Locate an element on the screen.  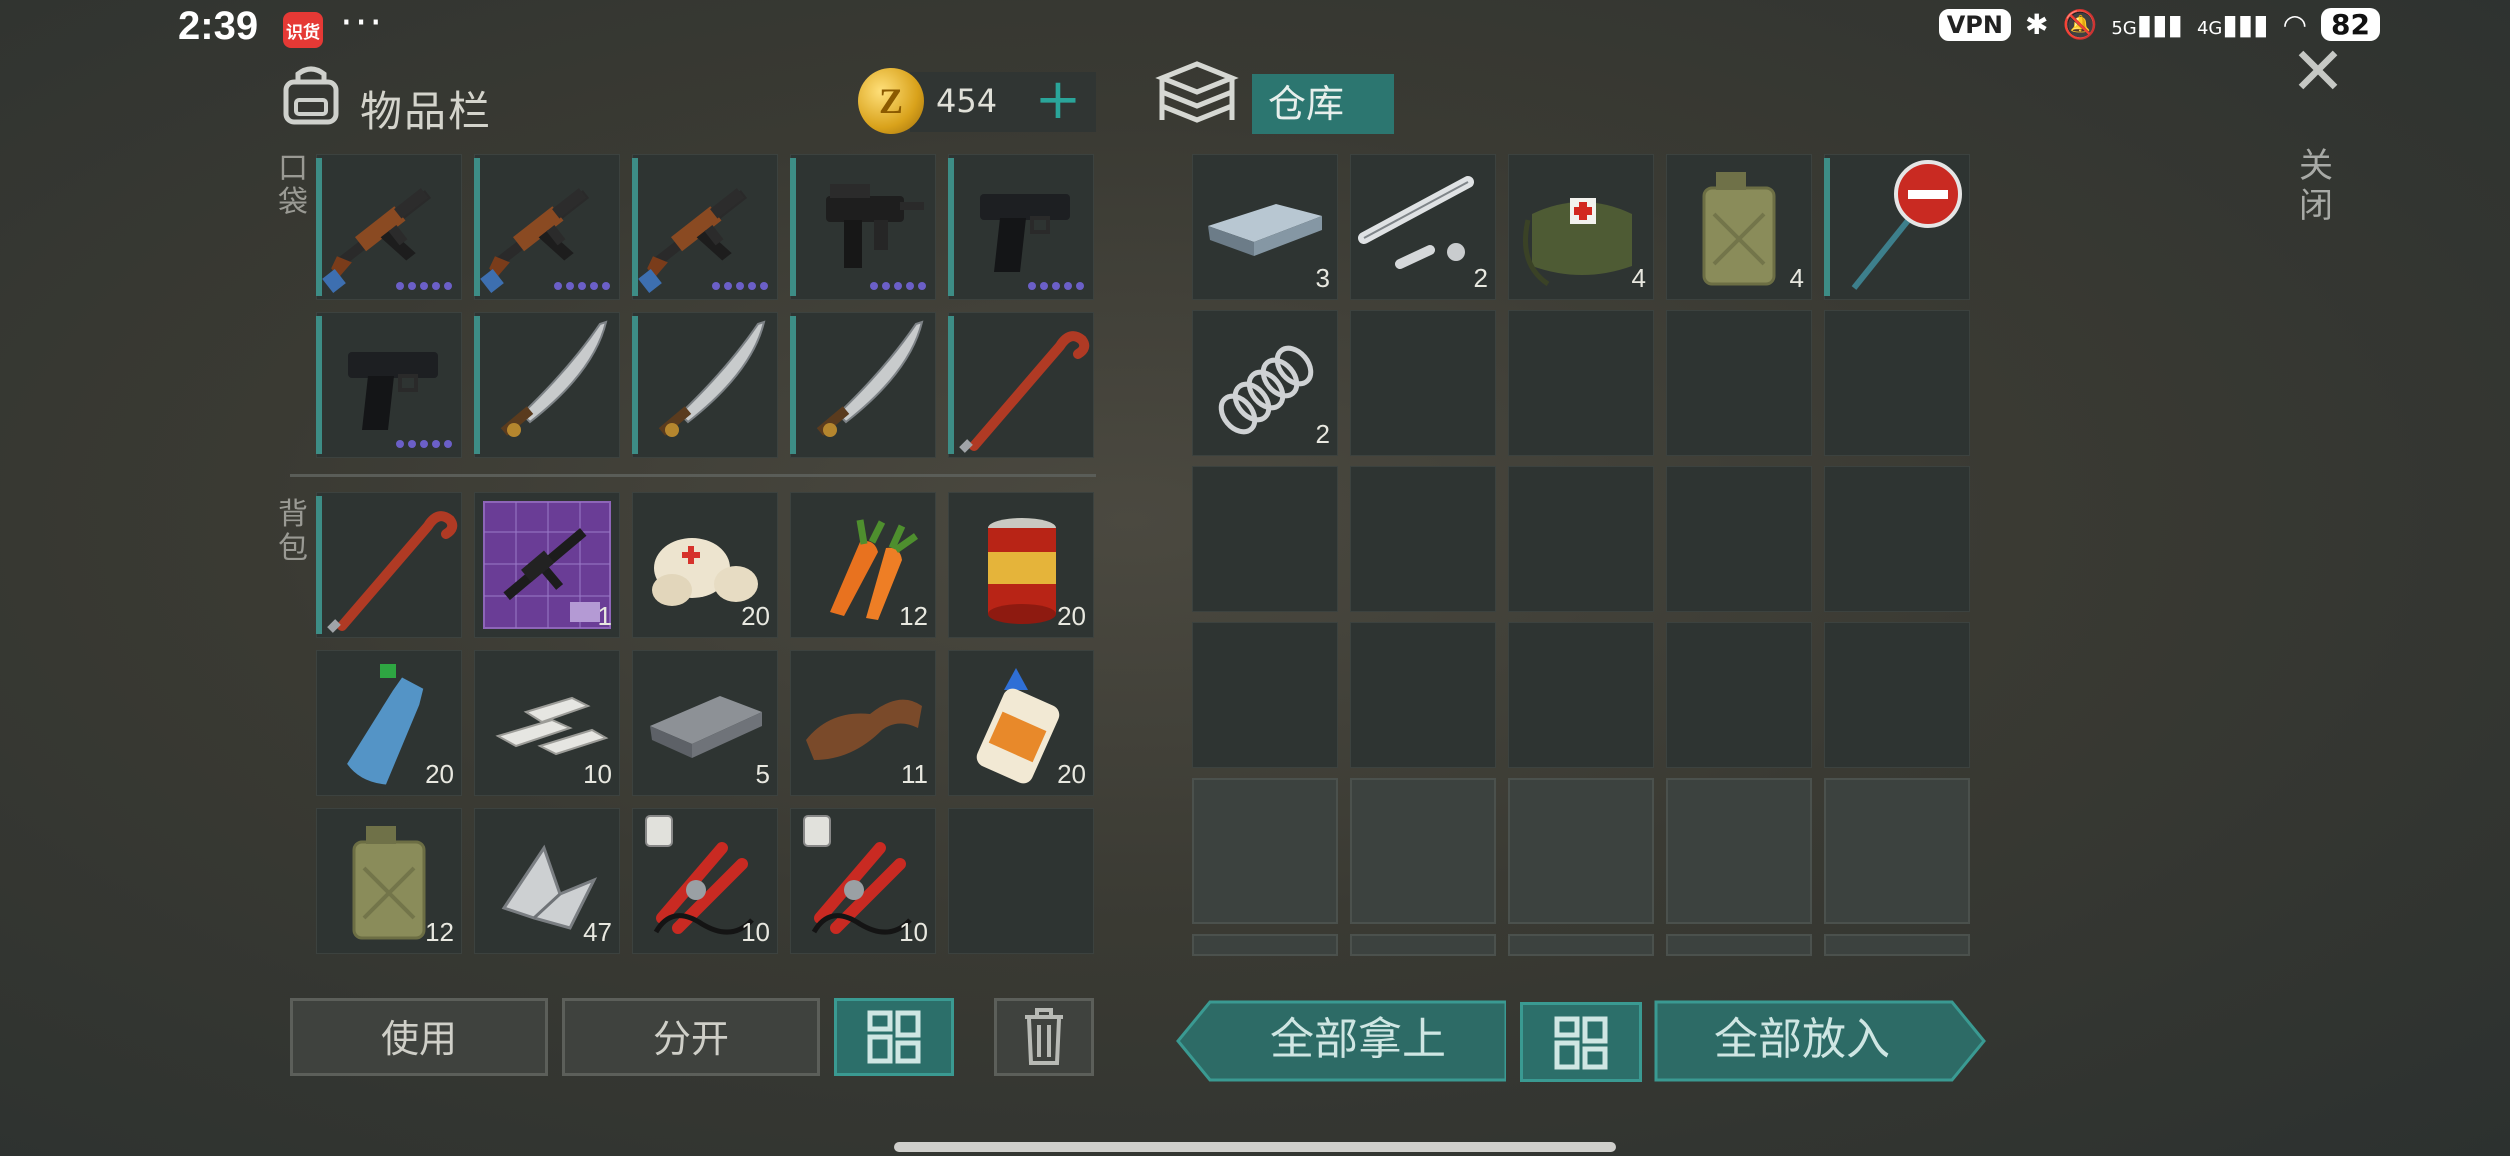
pocket-label: 口袋 is located at coordinates (293, 185).